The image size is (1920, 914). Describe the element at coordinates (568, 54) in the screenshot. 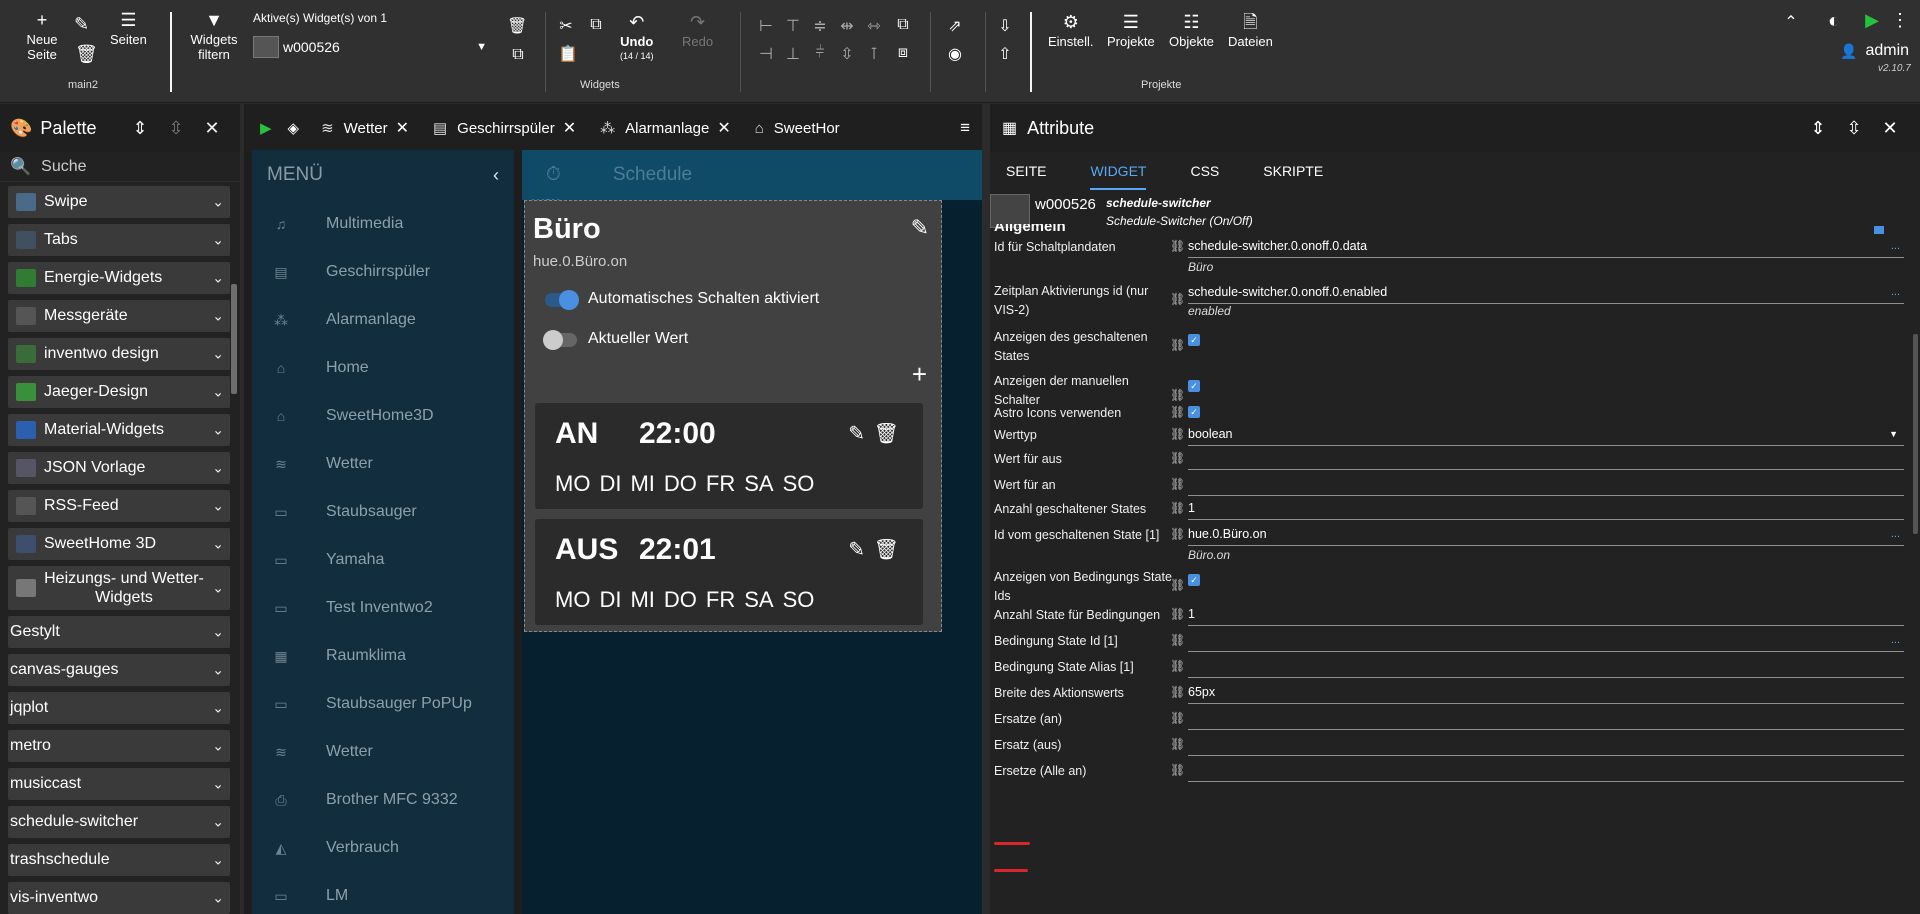

I see `paste-icon: 📋` at that location.